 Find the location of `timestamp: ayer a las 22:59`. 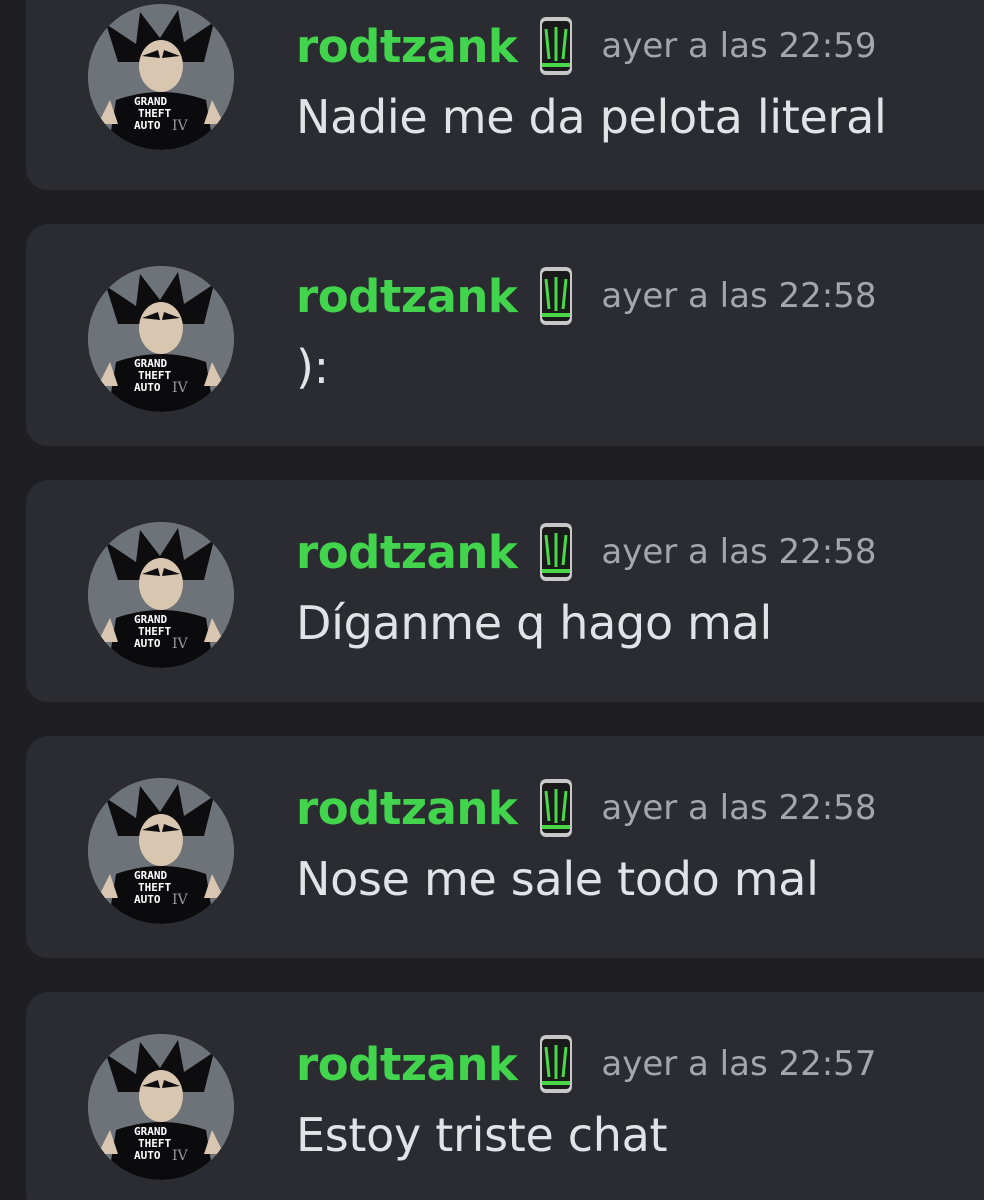

timestamp: ayer a las 22:59 is located at coordinates (739, 46).